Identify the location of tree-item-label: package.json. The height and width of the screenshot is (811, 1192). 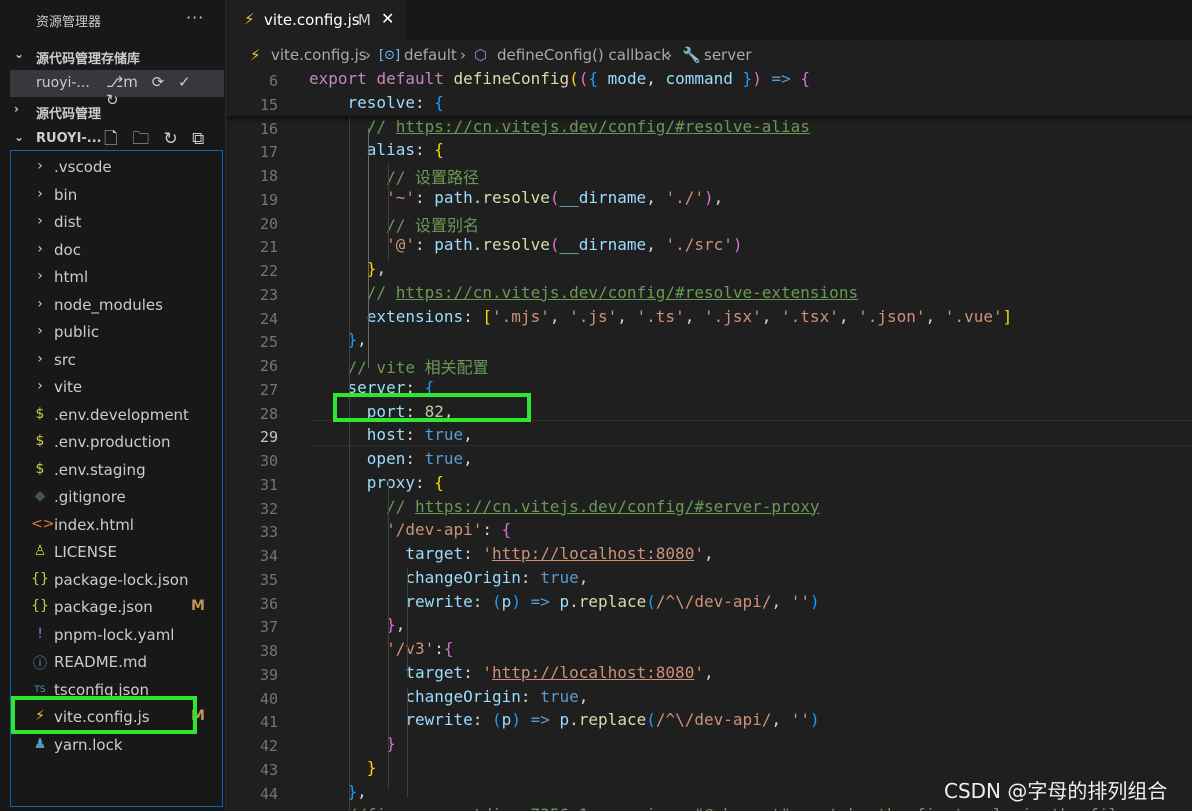
(103, 607).